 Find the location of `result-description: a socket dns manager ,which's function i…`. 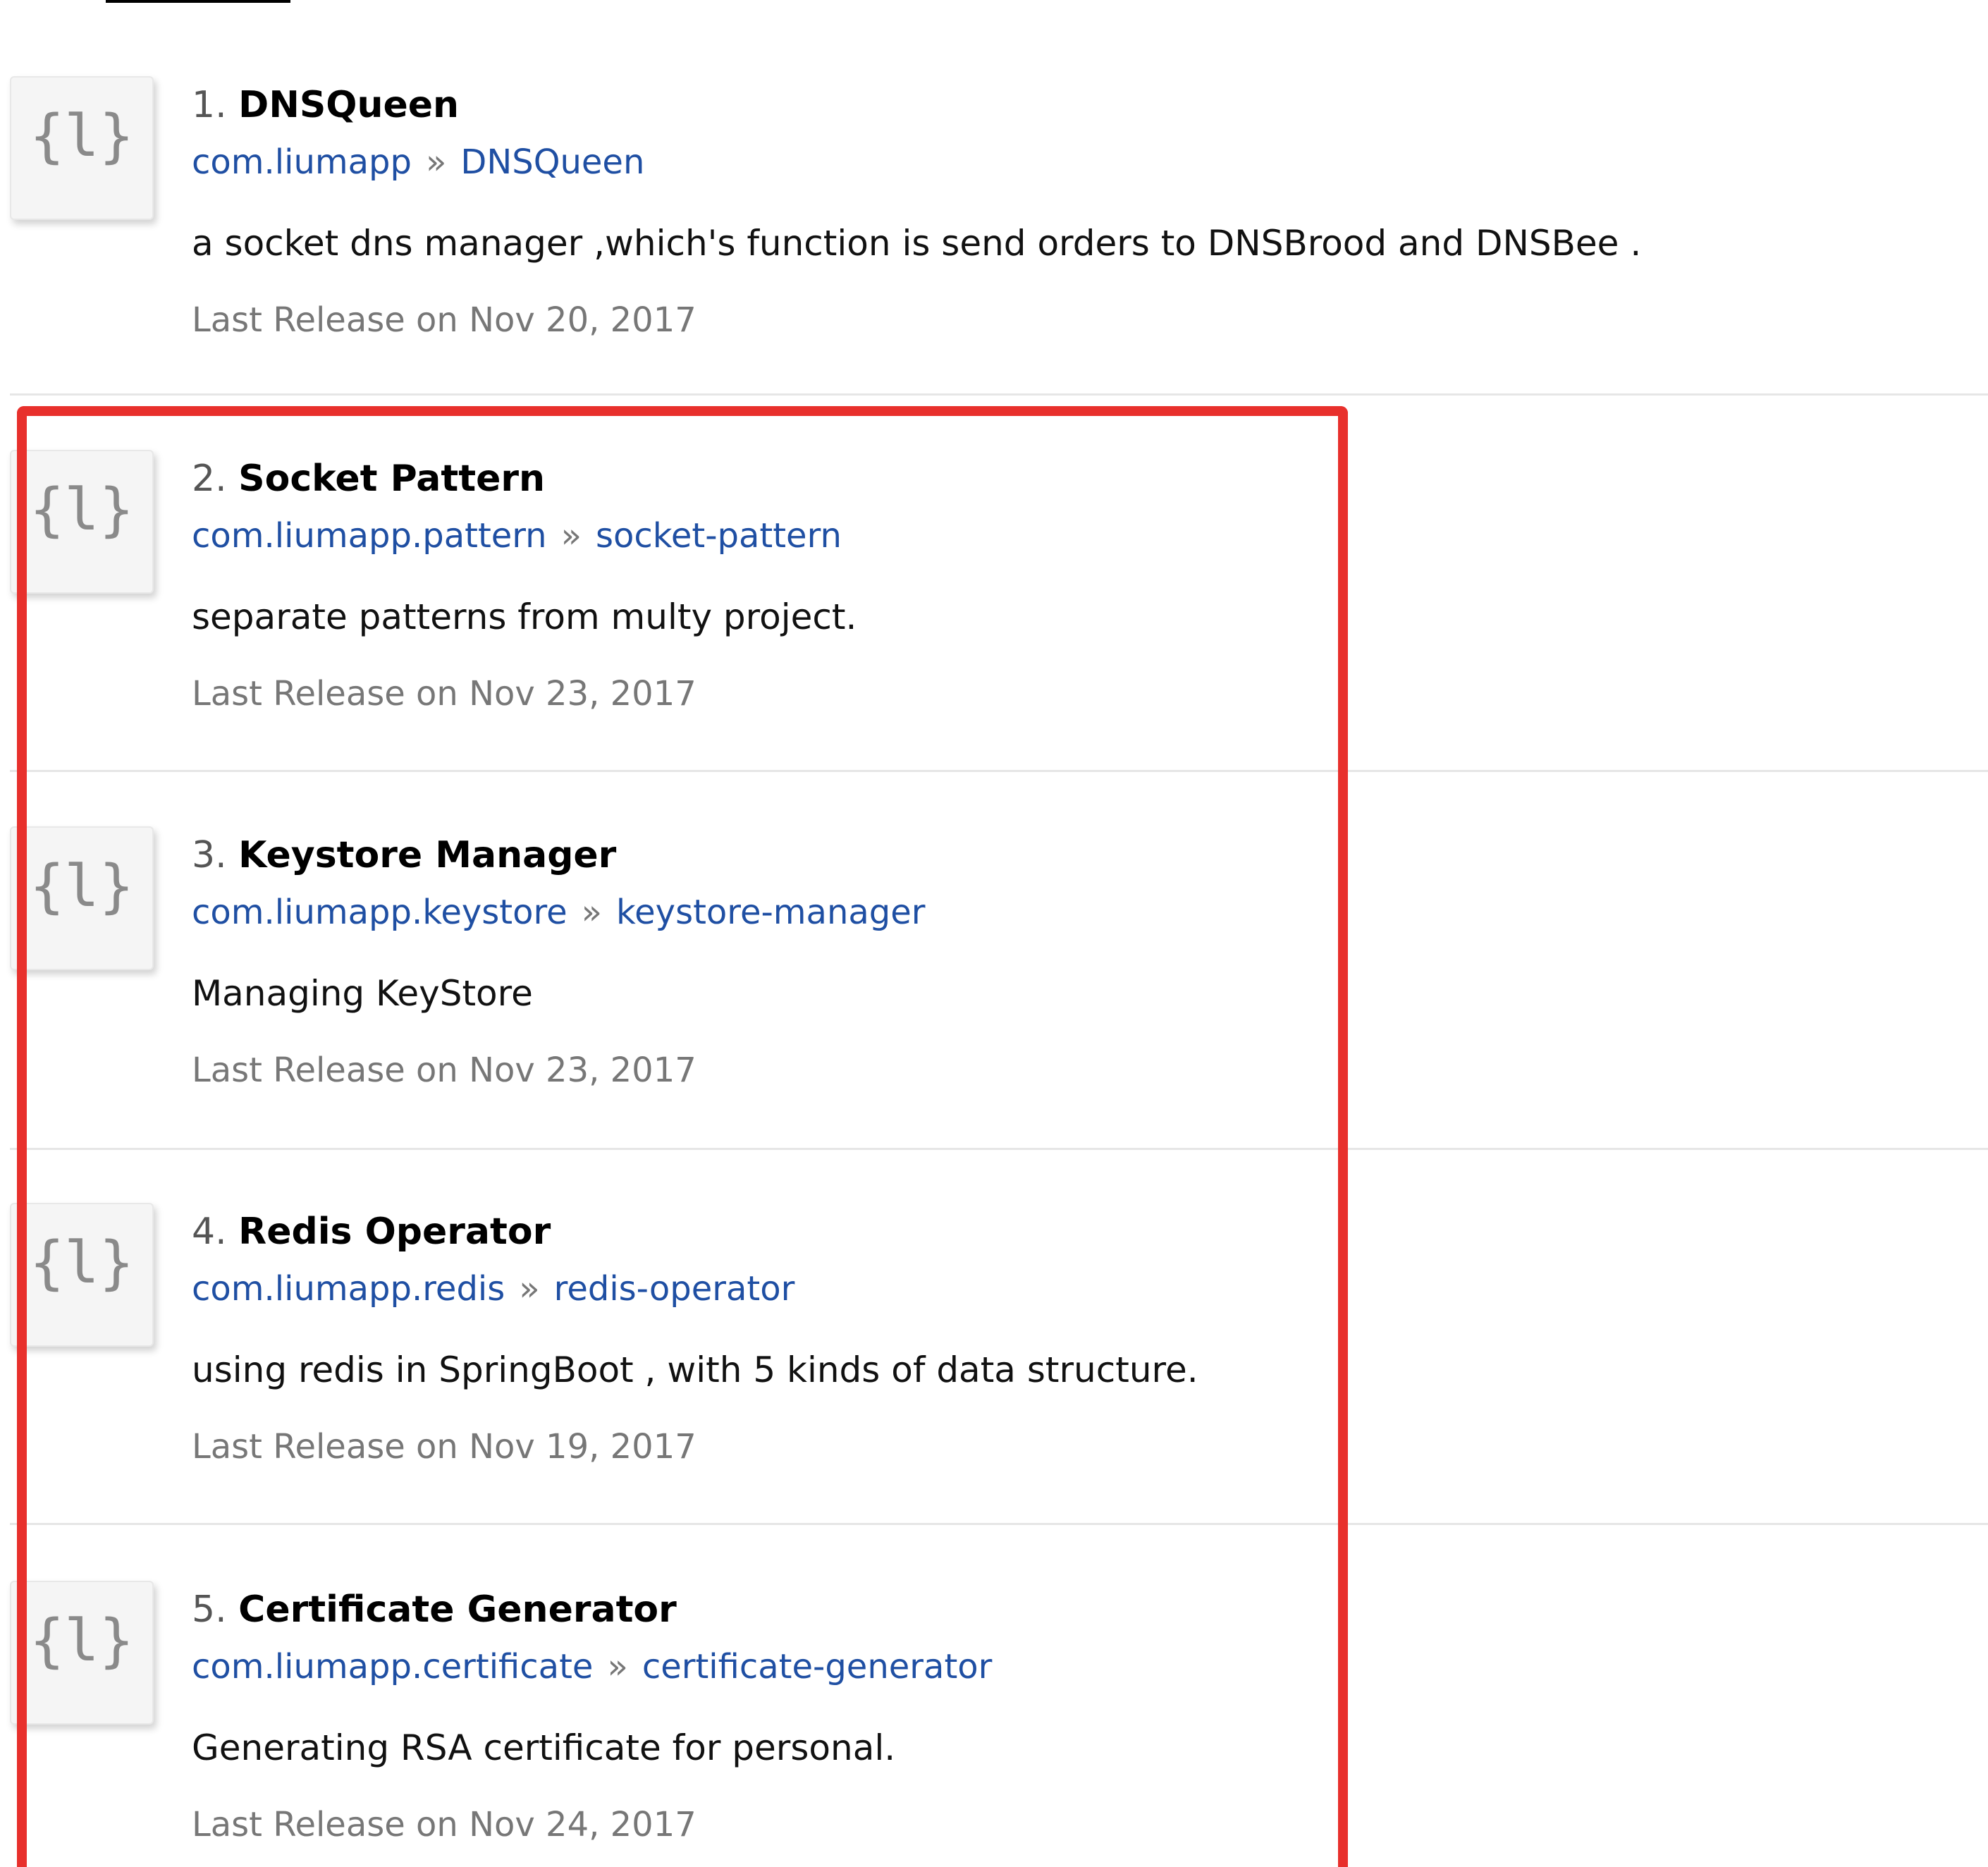

result-description: a socket dns manager ,which's function i… is located at coordinates (917, 243).